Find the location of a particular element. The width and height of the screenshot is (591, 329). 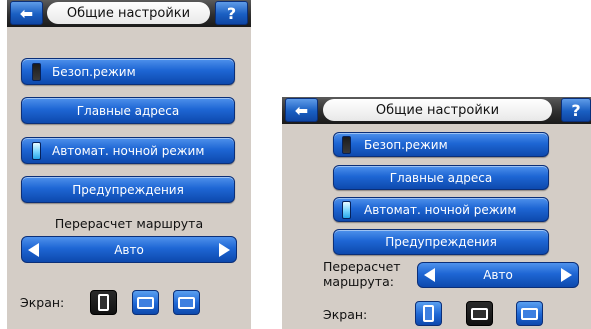

route-recalc-label: Перерасчет маршрута: is located at coordinates (362, 274).